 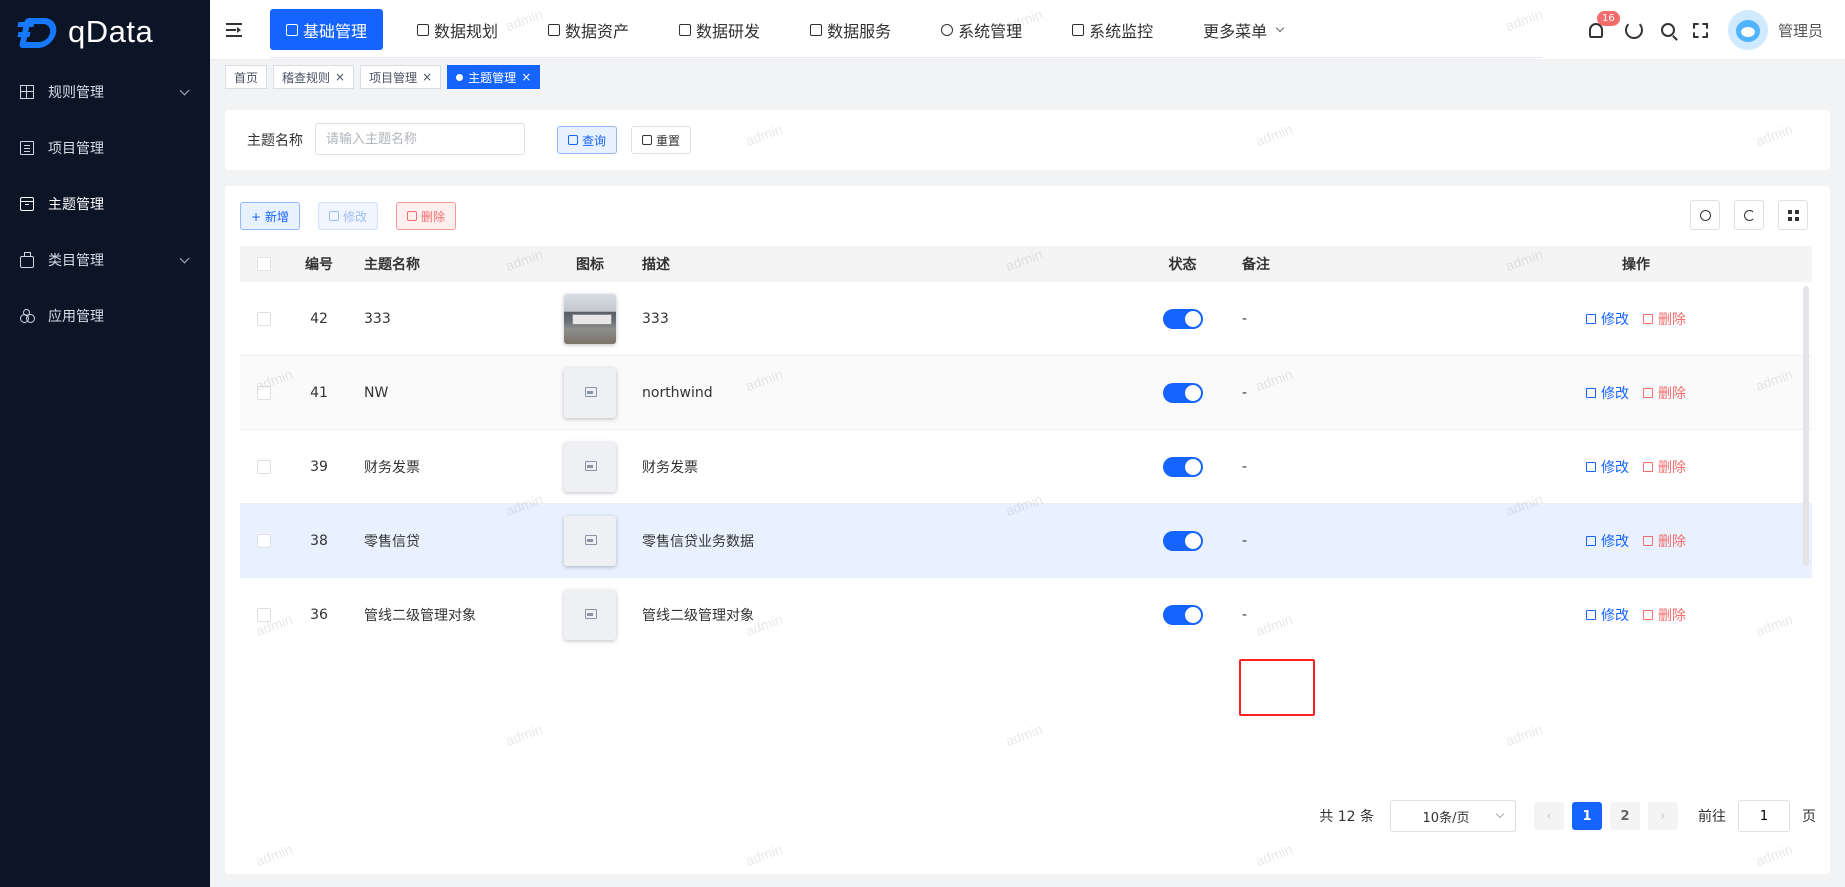 I want to click on nav-item-basic: 基础管理, so click(x=327, y=29).